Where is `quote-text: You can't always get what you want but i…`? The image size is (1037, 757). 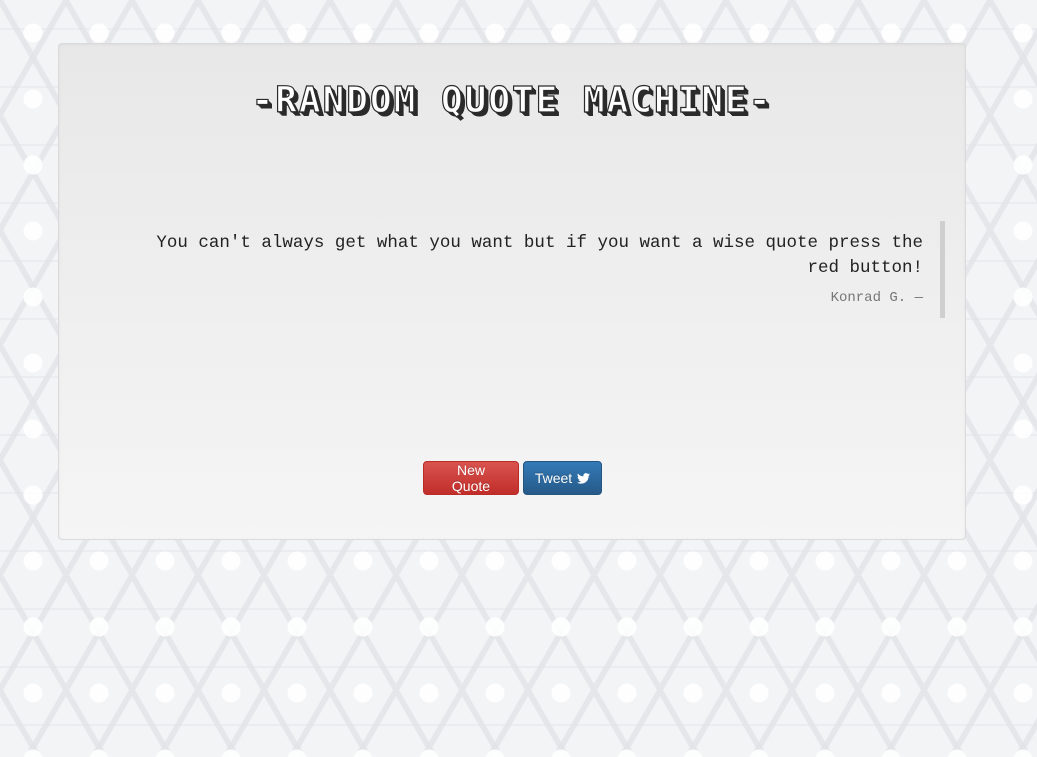
quote-text: You can't always get what you want but i… is located at coordinates (539, 255).